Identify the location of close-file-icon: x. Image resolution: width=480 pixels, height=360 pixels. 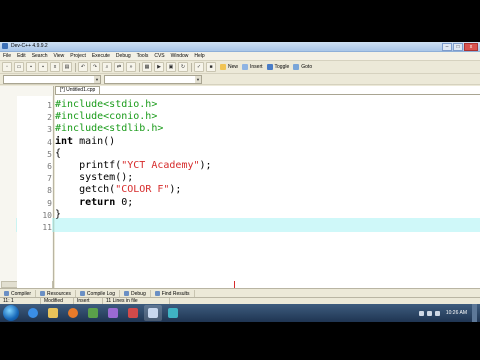
(55, 67).